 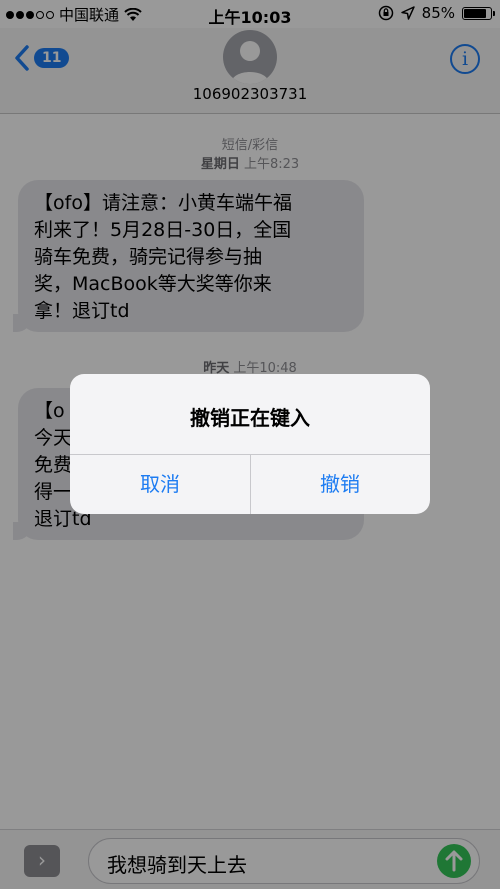 I want to click on cancel-button: 取消, so click(x=160, y=484).